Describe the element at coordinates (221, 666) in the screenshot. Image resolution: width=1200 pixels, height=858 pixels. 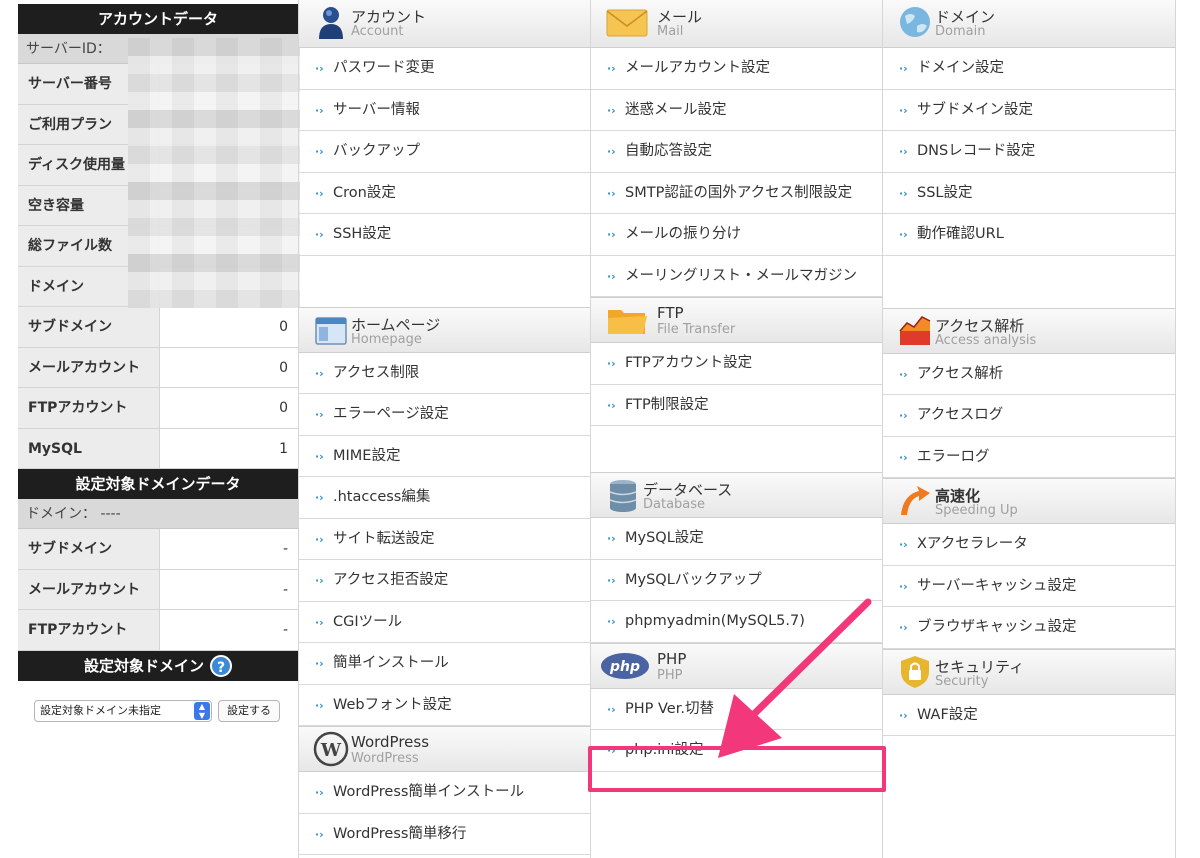
I see `help-icon: ?` at that location.